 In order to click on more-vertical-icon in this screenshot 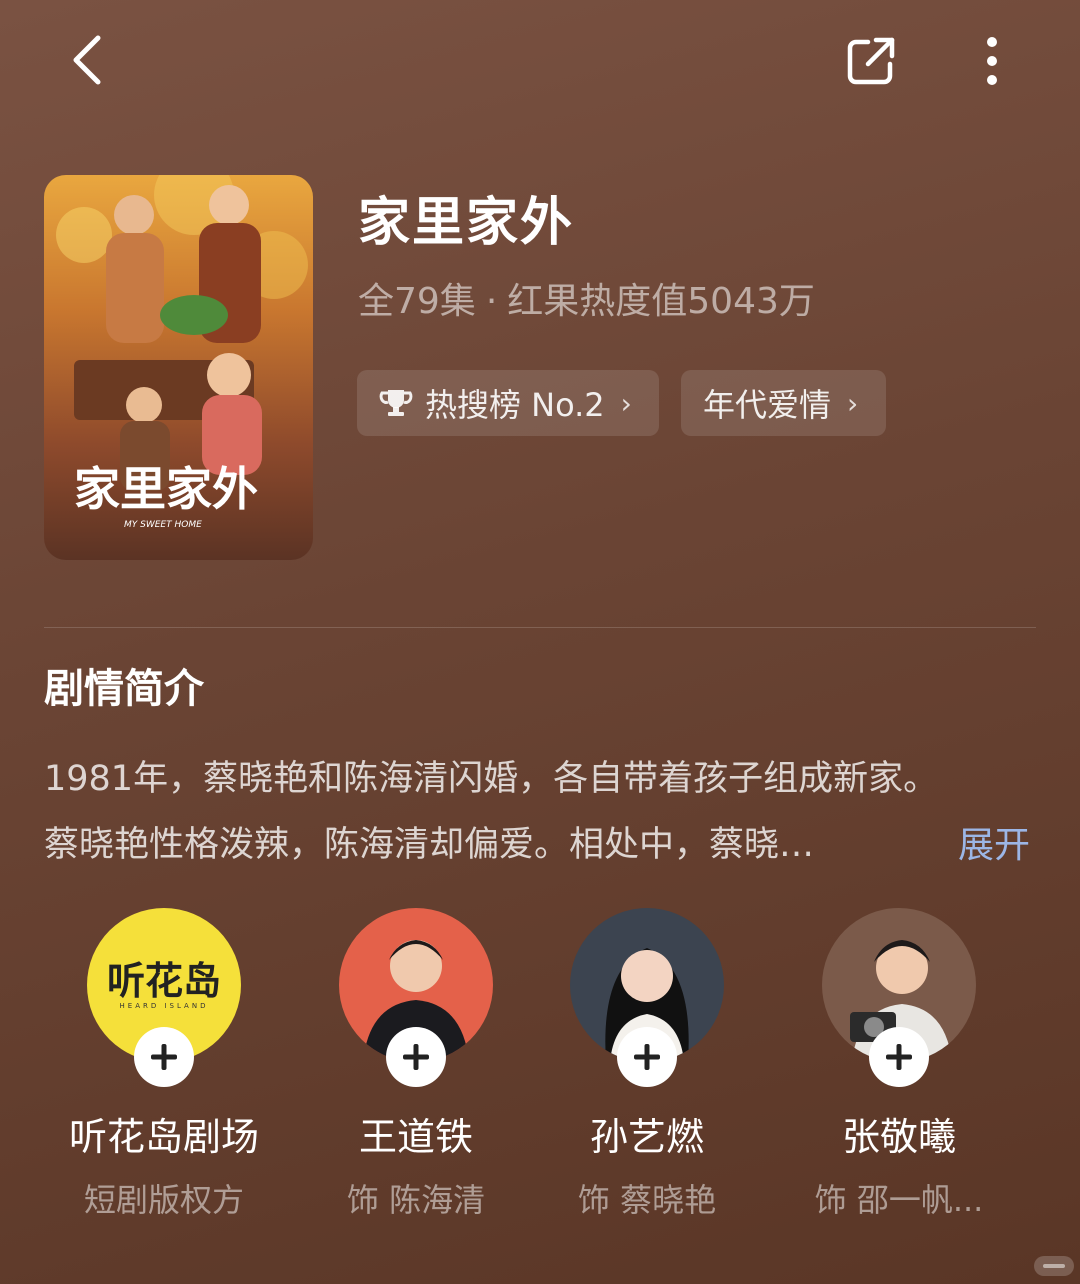, I will do `click(992, 61)`.